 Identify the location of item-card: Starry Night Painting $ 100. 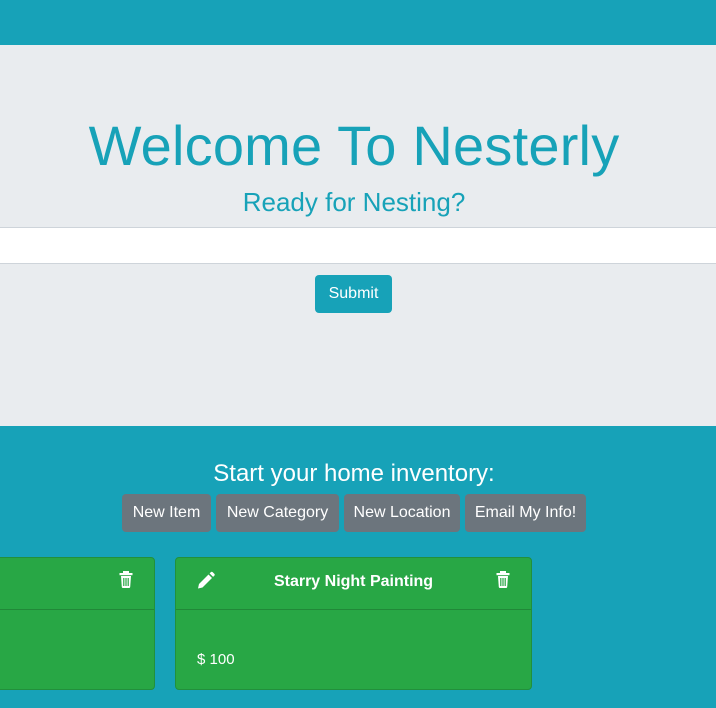
(353, 623).